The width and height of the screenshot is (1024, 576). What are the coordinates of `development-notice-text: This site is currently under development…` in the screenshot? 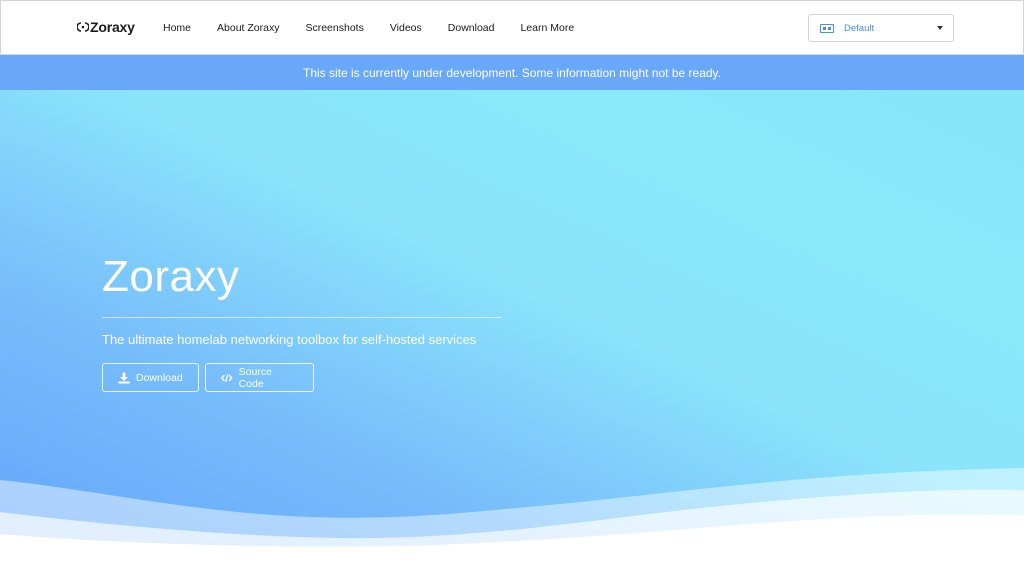 It's located at (512, 72).